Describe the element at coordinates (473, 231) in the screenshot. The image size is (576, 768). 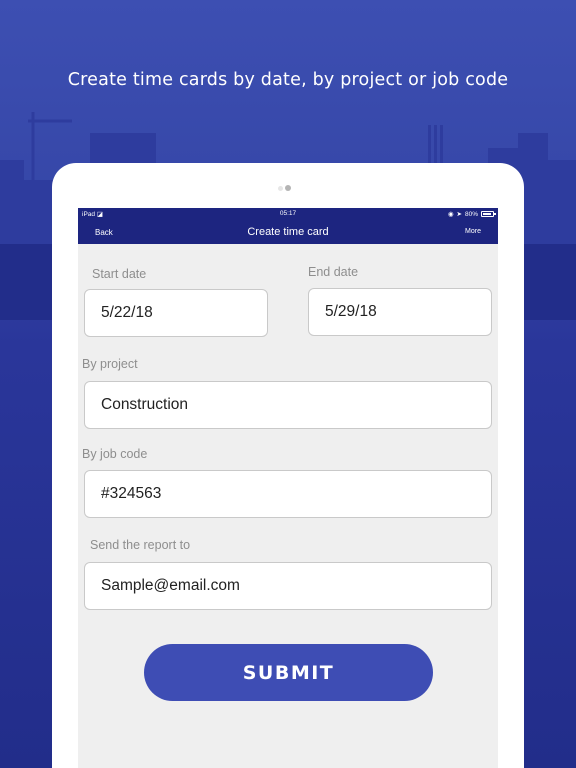
I see `more-button: More` at that location.